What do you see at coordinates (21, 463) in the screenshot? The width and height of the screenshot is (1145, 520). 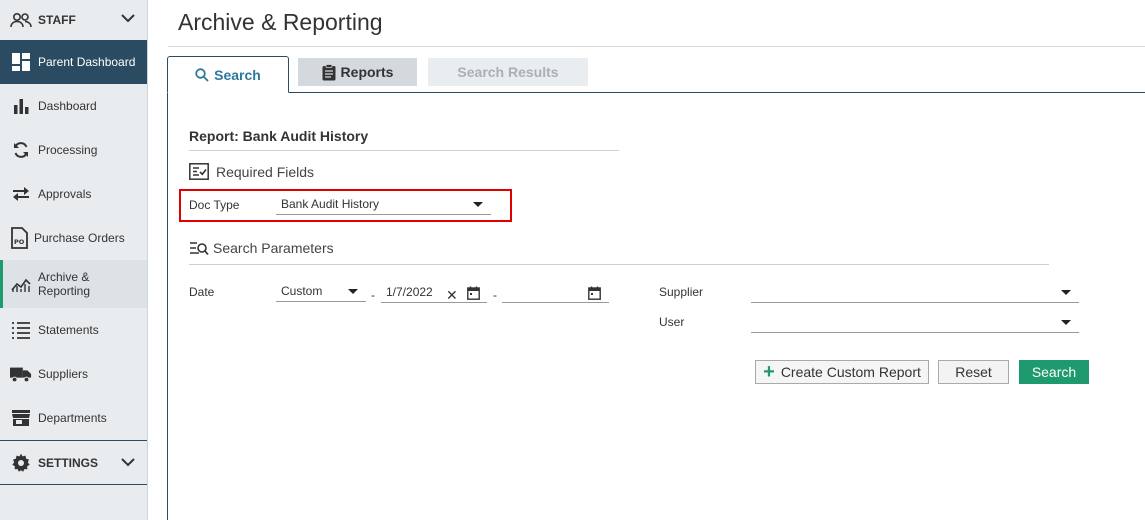 I see `gear-icon` at bounding box center [21, 463].